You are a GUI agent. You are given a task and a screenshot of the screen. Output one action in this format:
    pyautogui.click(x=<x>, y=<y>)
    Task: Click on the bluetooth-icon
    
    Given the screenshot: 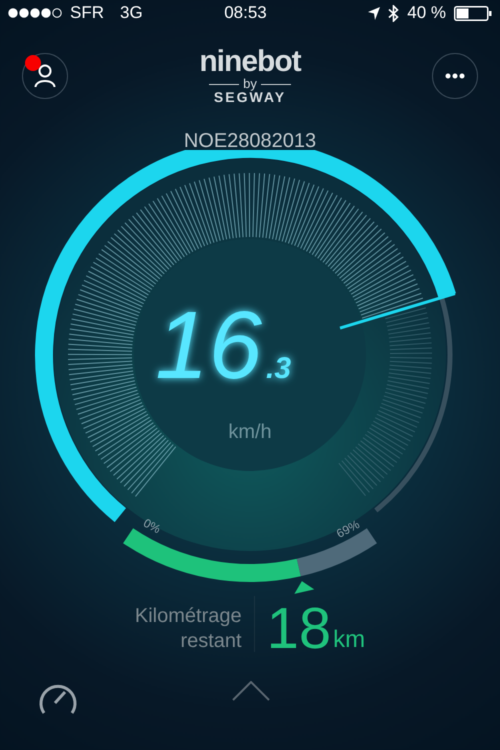 What is the action you would take?
    pyautogui.click(x=394, y=13)
    